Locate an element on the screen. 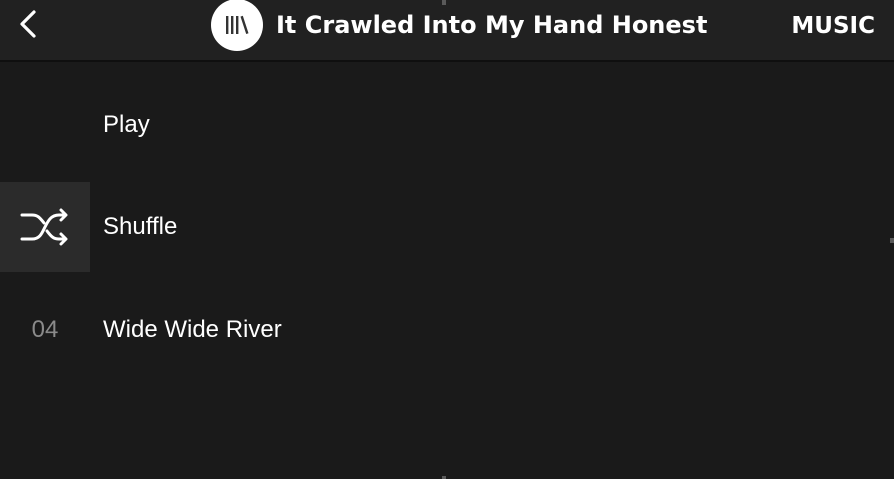 The image size is (894, 479). back-button is located at coordinates (28, 24).